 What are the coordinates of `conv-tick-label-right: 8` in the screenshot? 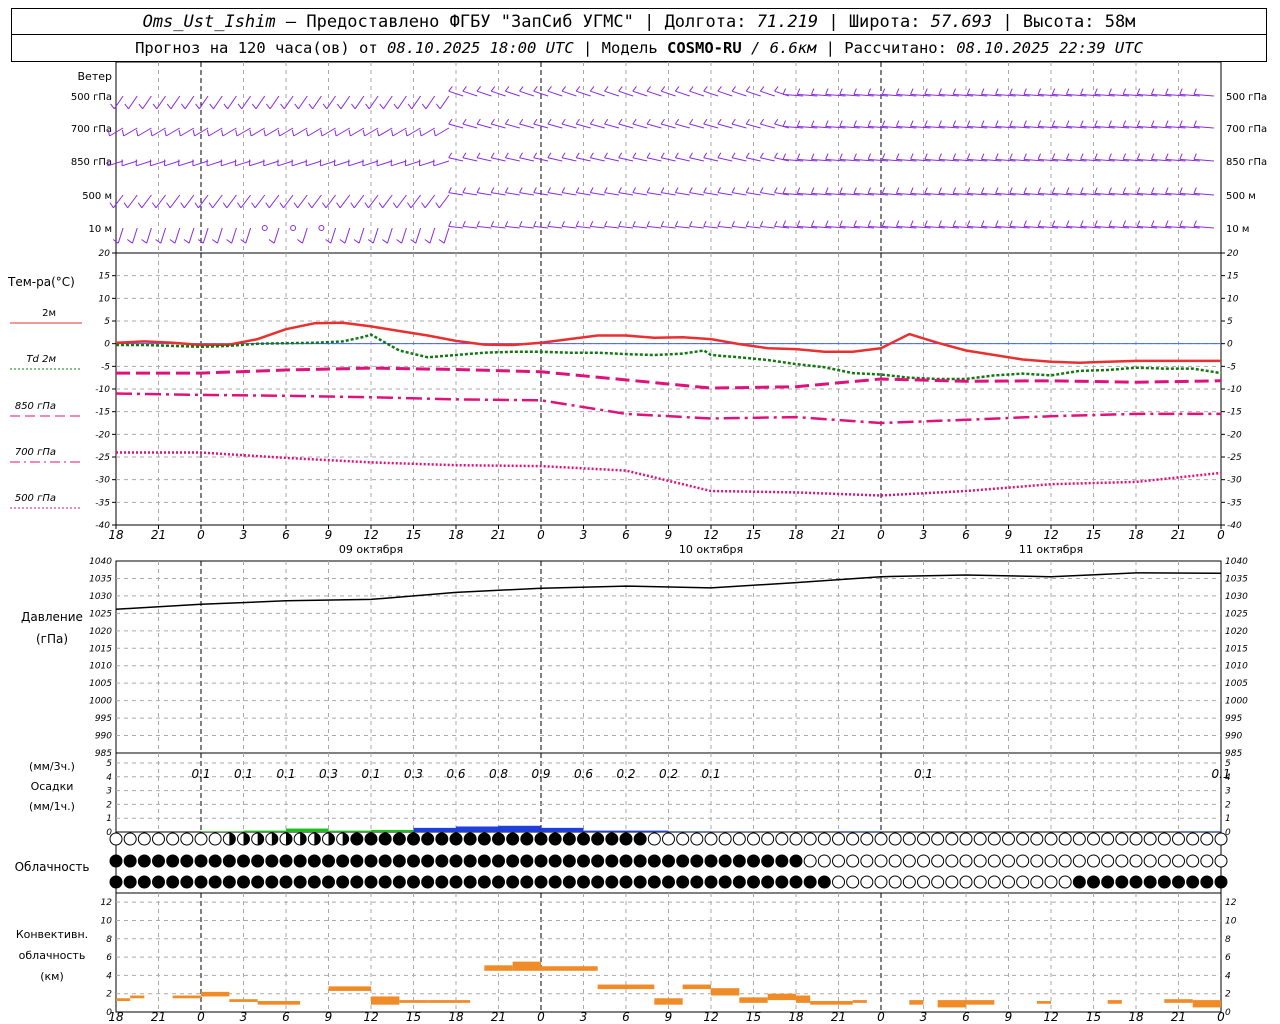 It's located at (1228, 940).